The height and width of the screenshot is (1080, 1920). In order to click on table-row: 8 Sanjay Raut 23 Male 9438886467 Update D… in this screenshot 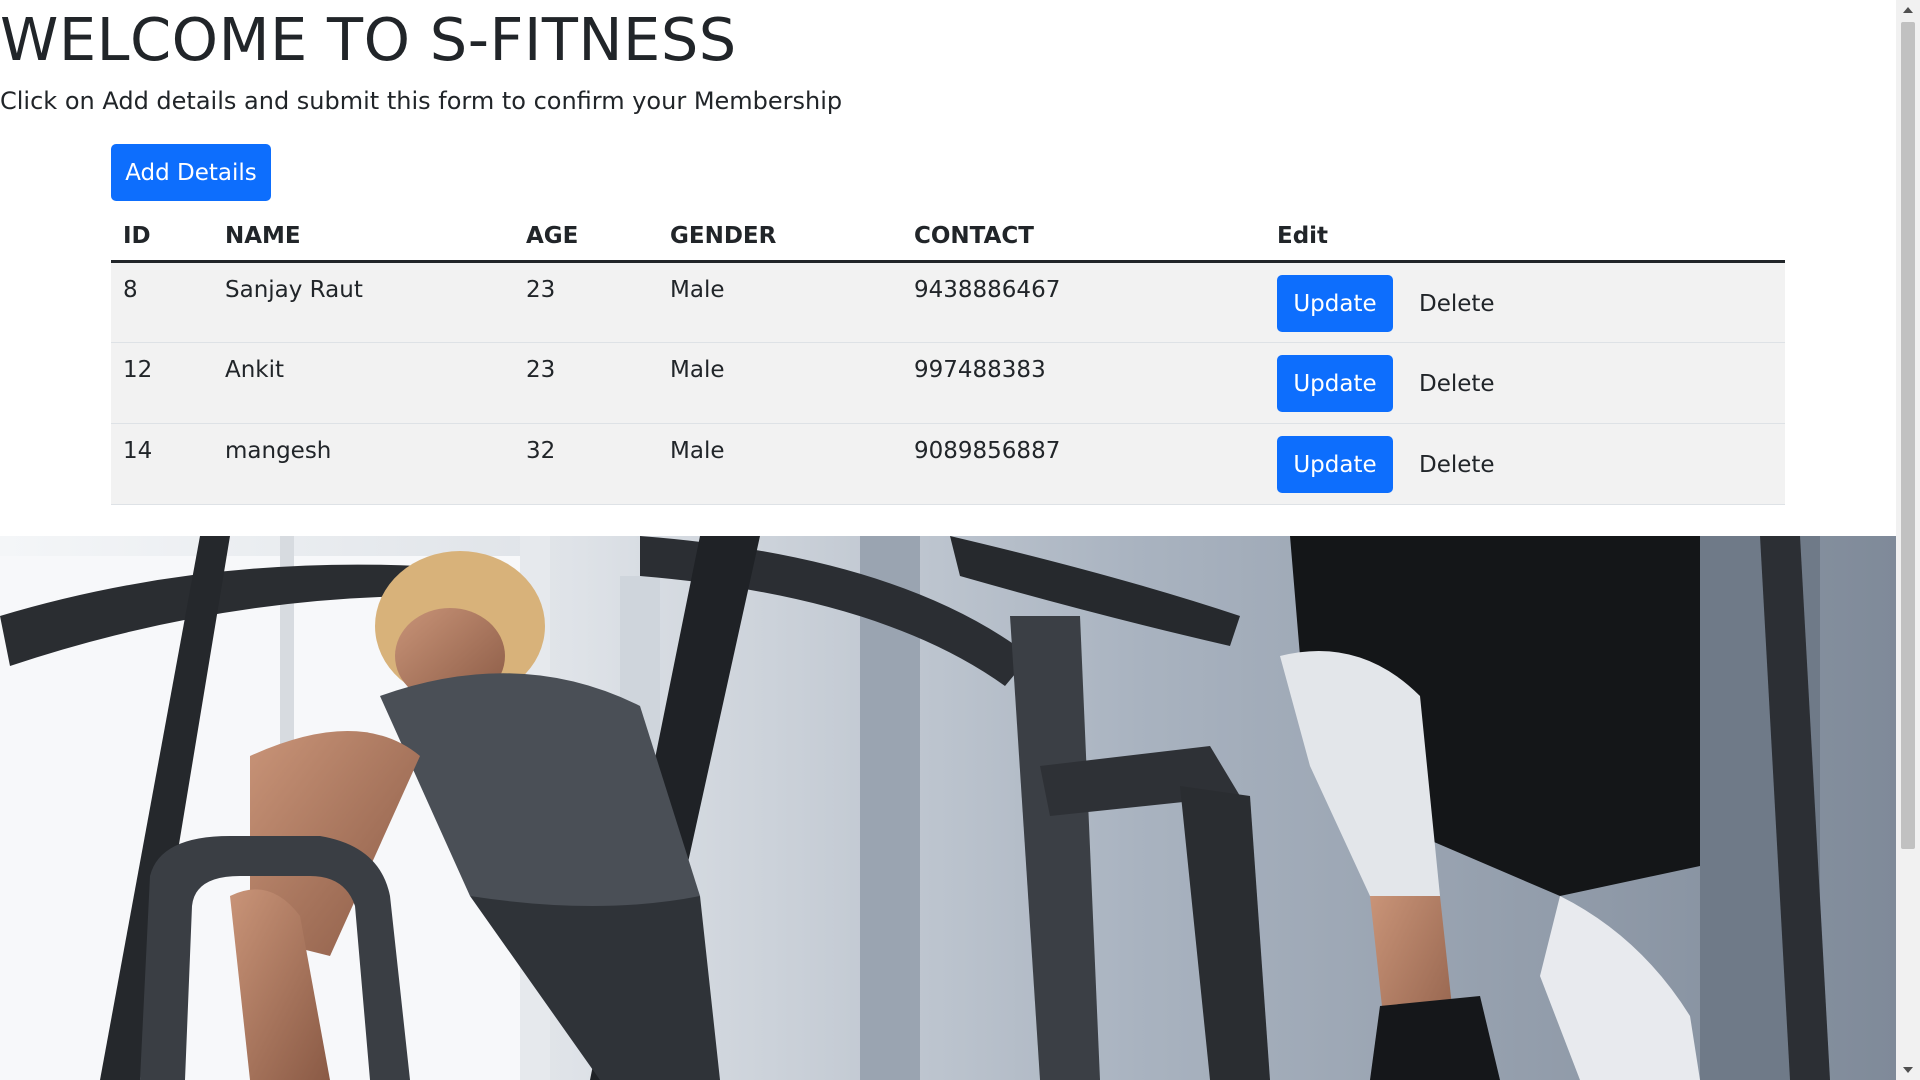, I will do `click(948, 302)`.